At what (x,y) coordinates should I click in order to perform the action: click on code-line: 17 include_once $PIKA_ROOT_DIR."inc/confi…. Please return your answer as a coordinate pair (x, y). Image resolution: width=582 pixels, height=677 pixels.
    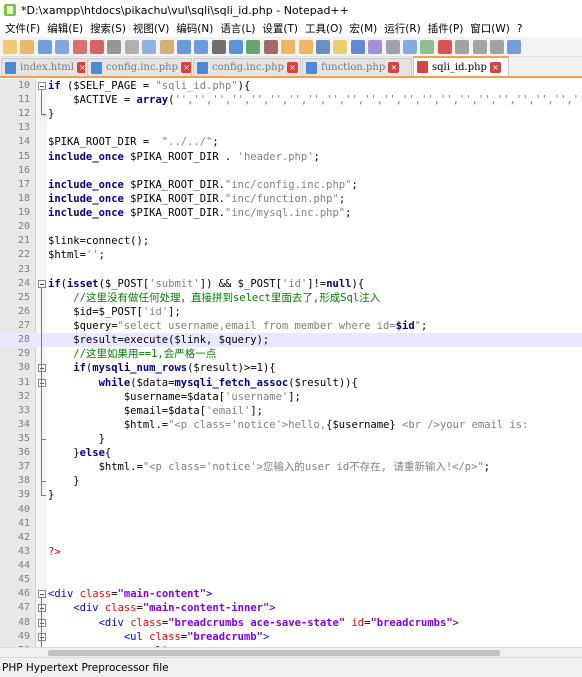
    Looking at the image, I should click on (291, 185).